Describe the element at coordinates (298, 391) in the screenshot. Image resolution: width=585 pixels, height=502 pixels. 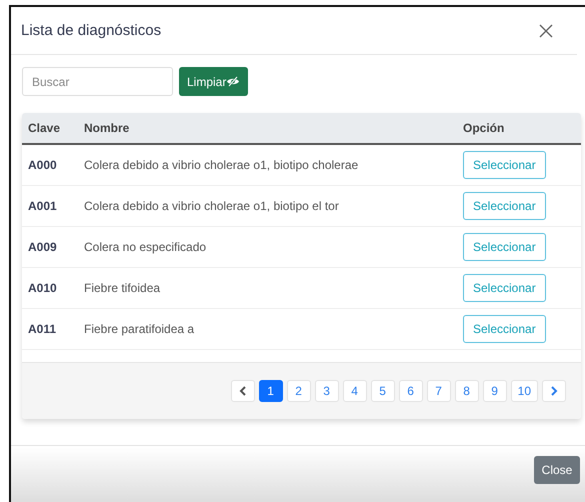
I see `page-button: 2` at that location.